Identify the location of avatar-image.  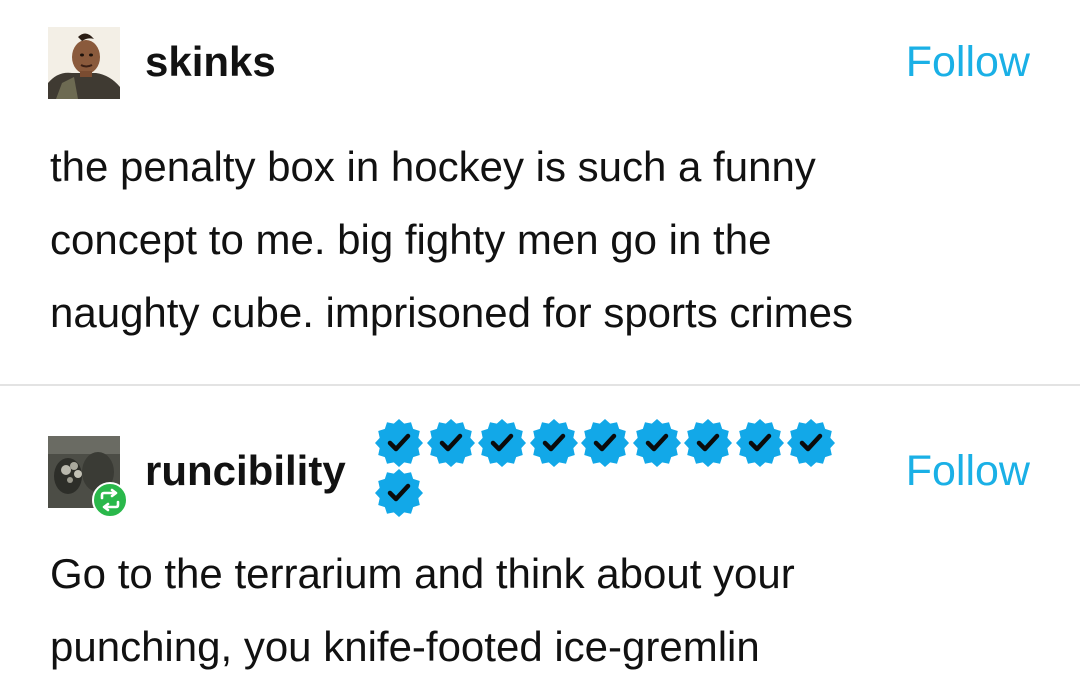
(84, 63).